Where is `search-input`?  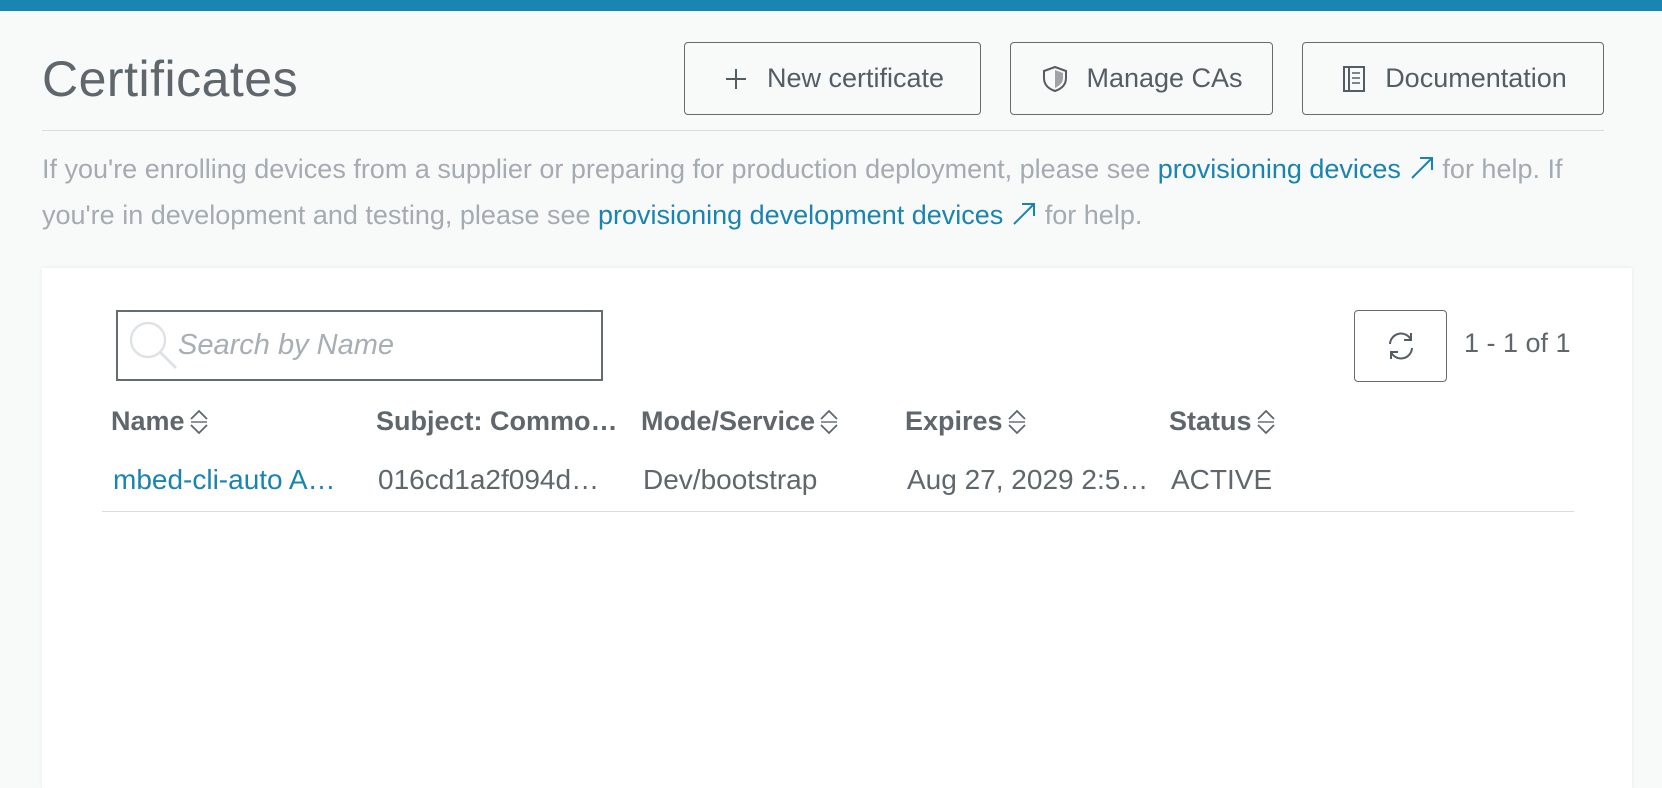
search-input is located at coordinates (383, 345).